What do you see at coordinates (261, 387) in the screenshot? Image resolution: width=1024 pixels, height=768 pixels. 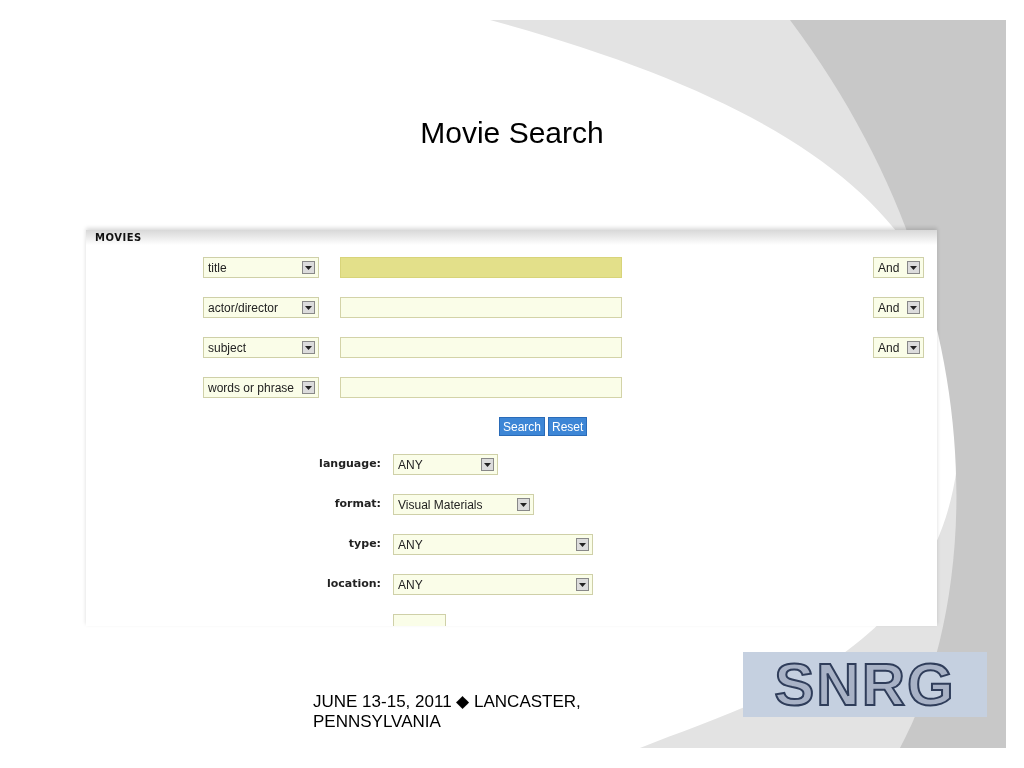 I see `field-select: words or phrase` at bounding box center [261, 387].